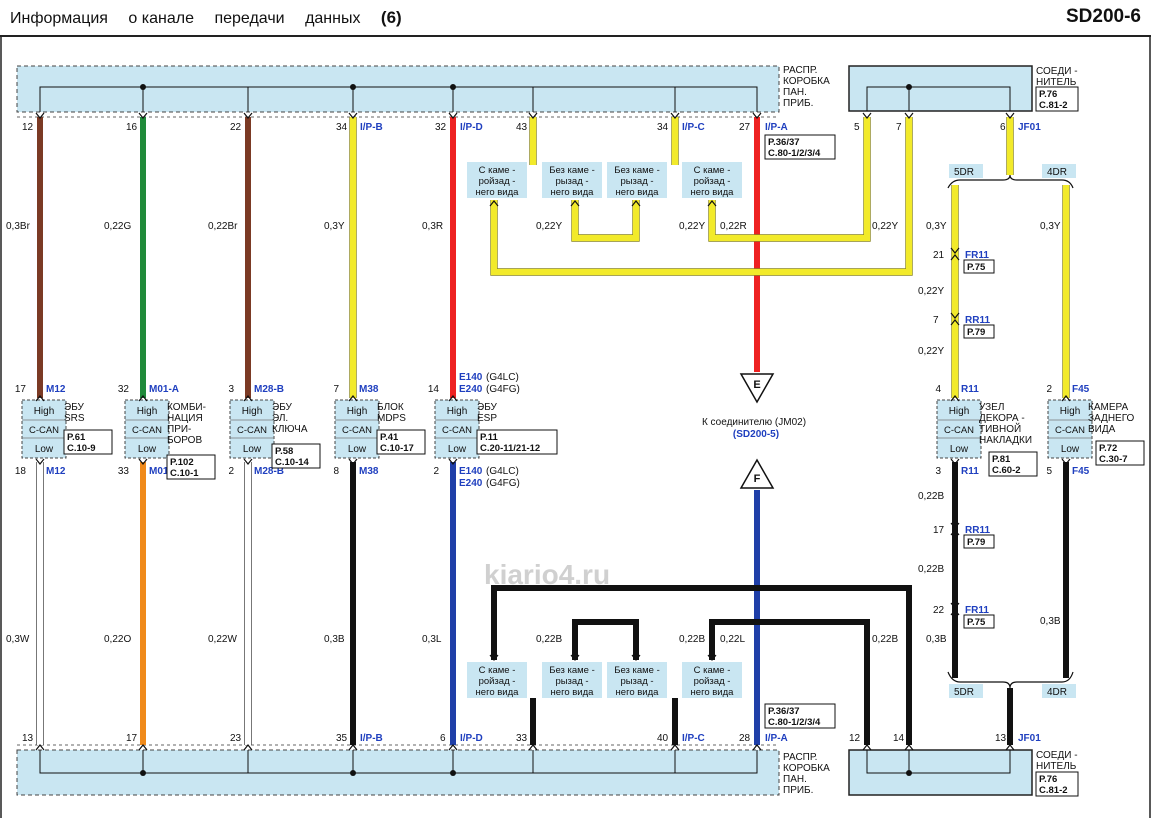  I want to click on module-3-name-line-2: ЭЛ., so click(280, 418).